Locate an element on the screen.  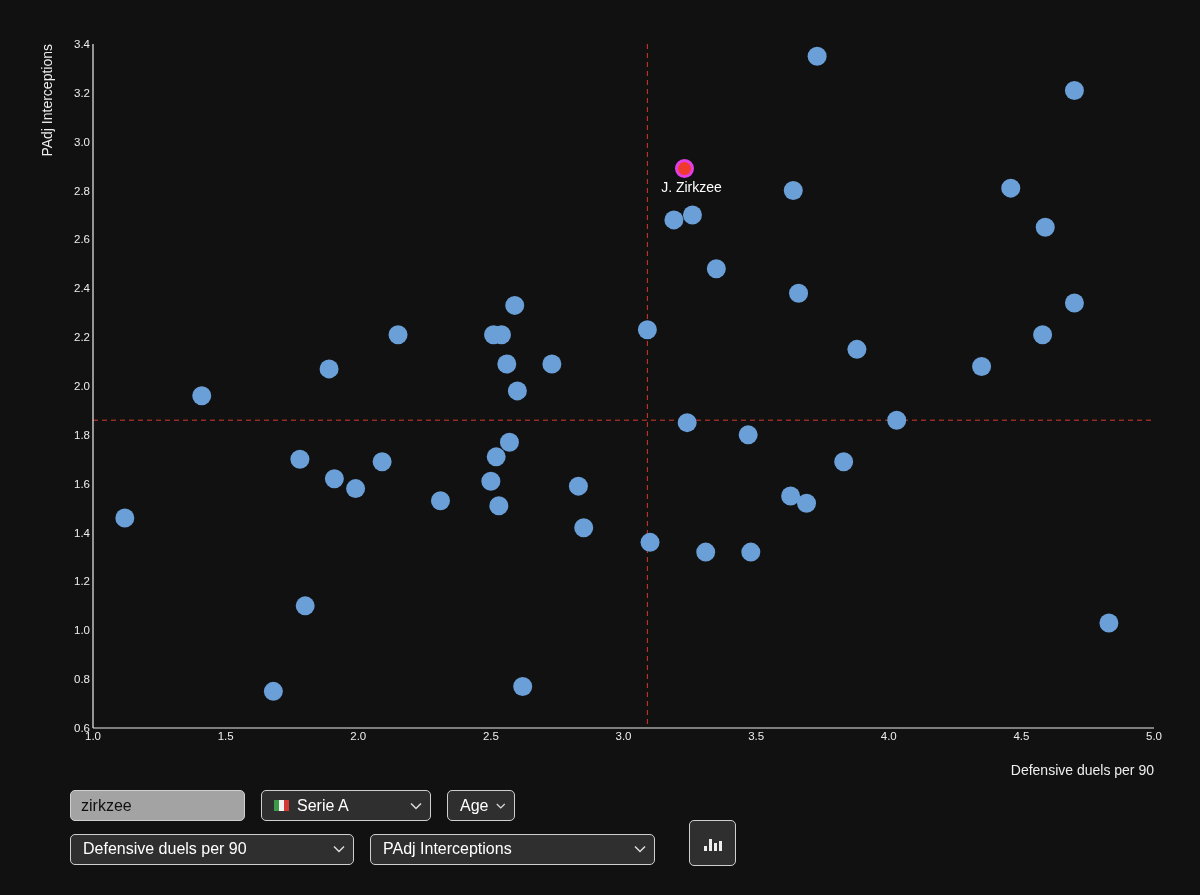
y-tick-label: 0.8 is located at coordinates (82, 679).